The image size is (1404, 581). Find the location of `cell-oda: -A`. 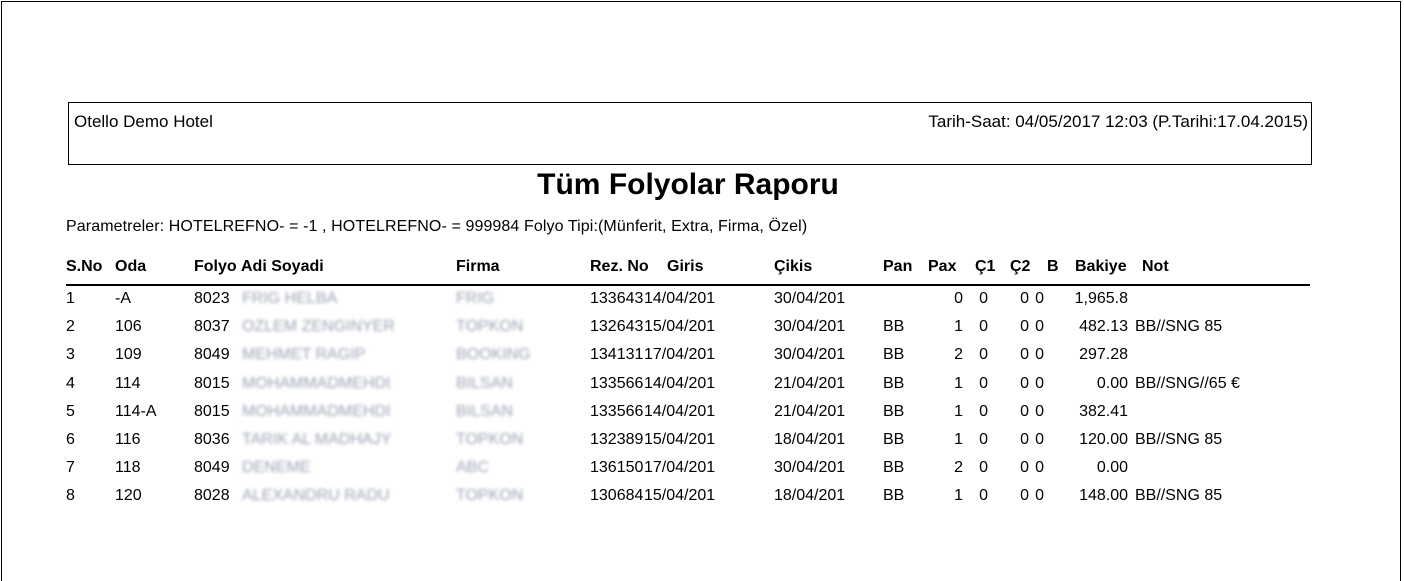

cell-oda: -A is located at coordinates (123, 298).